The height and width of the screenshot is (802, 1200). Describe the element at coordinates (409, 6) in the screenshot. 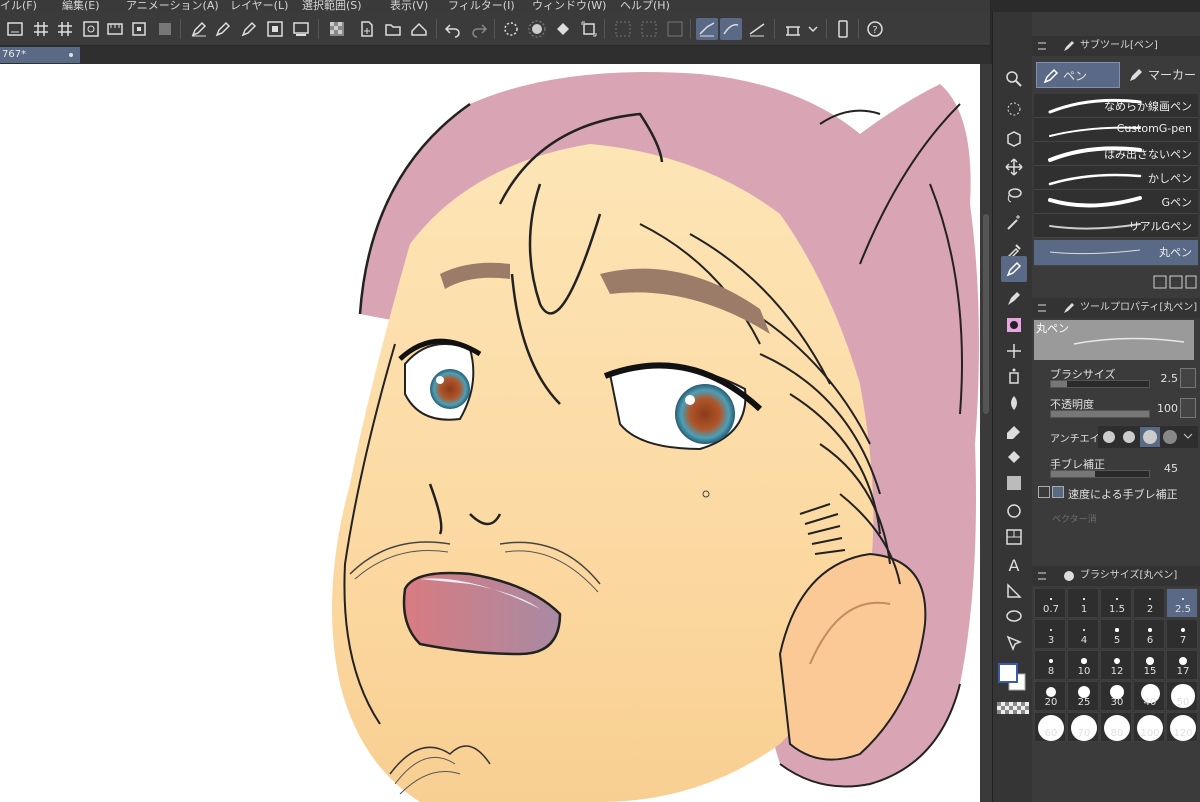

I see `menu-view: 表示(V)` at that location.